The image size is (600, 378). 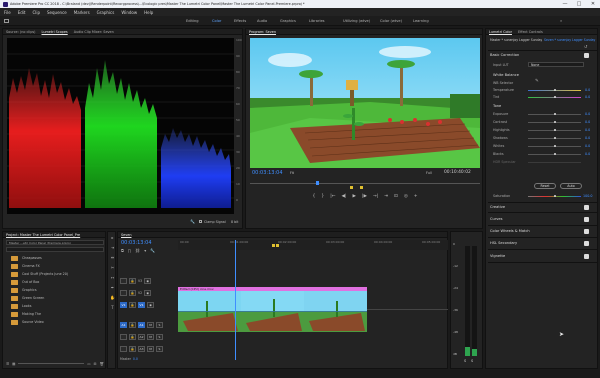 I want to click on workspace-tab-color-wtve: Color (wtve), so click(x=391, y=21).